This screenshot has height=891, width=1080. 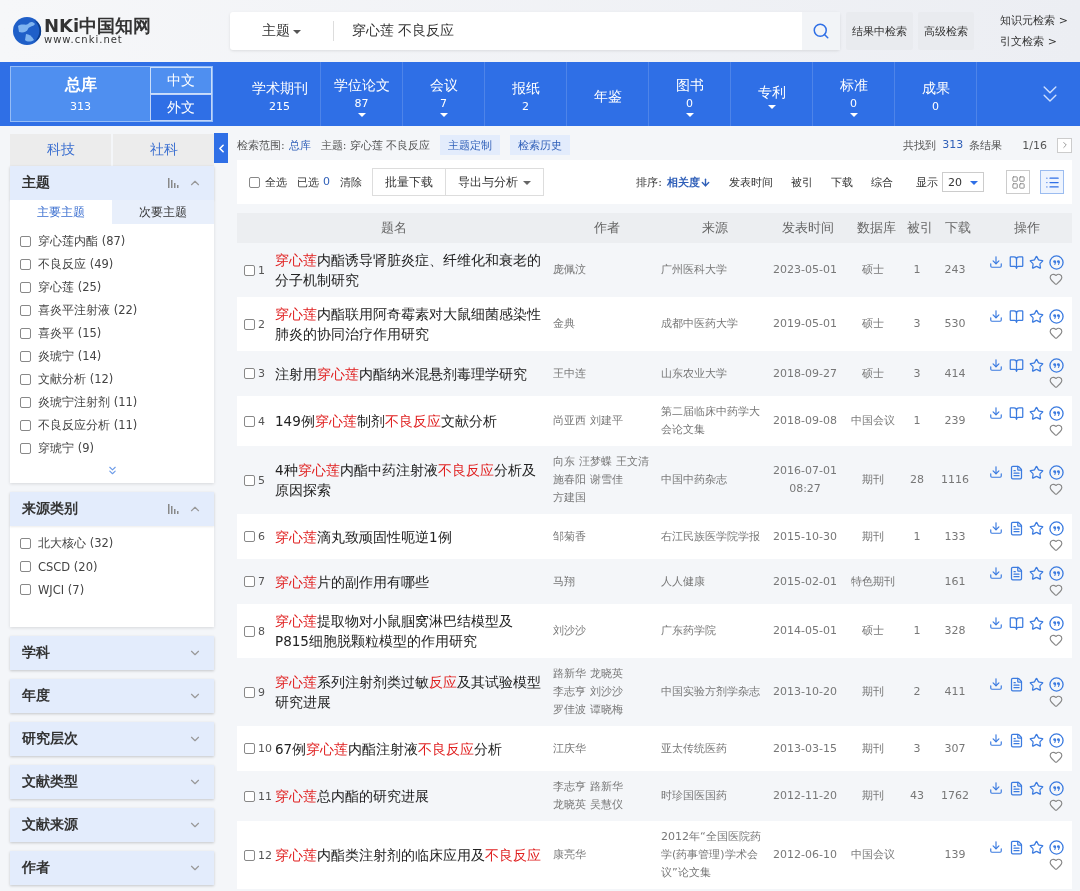 What do you see at coordinates (112, 509) in the screenshot?
I see `filter-group-header: 来源类别` at bounding box center [112, 509].